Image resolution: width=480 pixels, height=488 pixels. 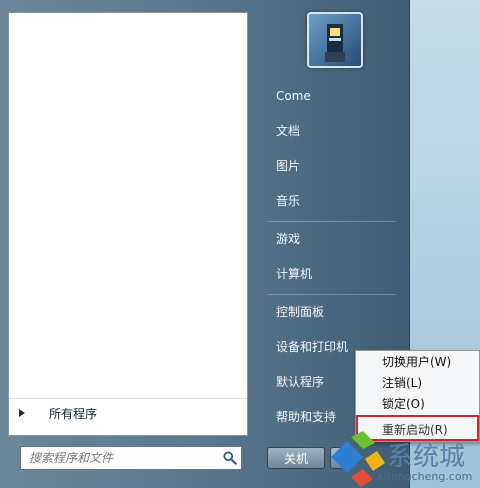 I want to click on all-programs-label: 所有程序, so click(x=73, y=413).